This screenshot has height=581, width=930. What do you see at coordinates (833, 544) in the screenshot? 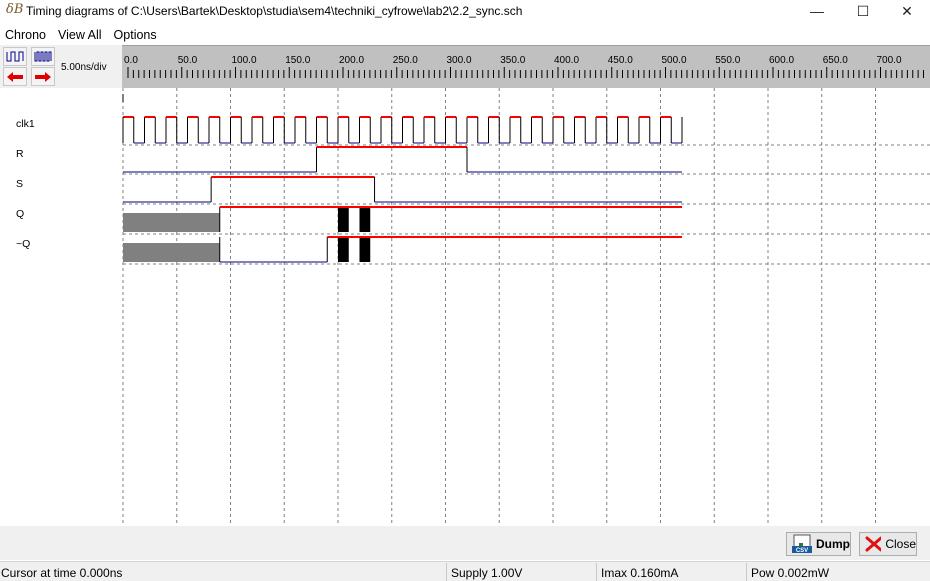
I see `dump-label: Dump` at bounding box center [833, 544].